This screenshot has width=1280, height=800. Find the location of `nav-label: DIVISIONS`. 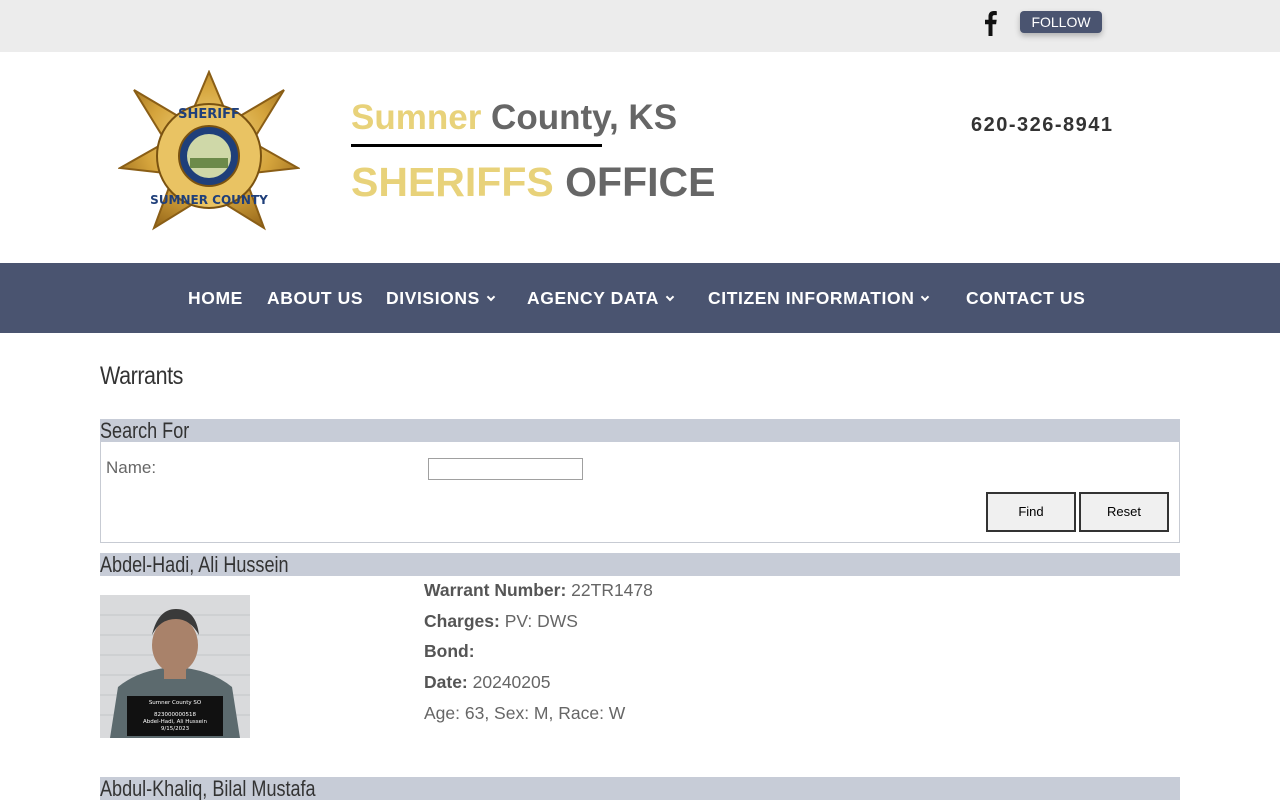

nav-label: DIVISIONS is located at coordinates (433, 298).